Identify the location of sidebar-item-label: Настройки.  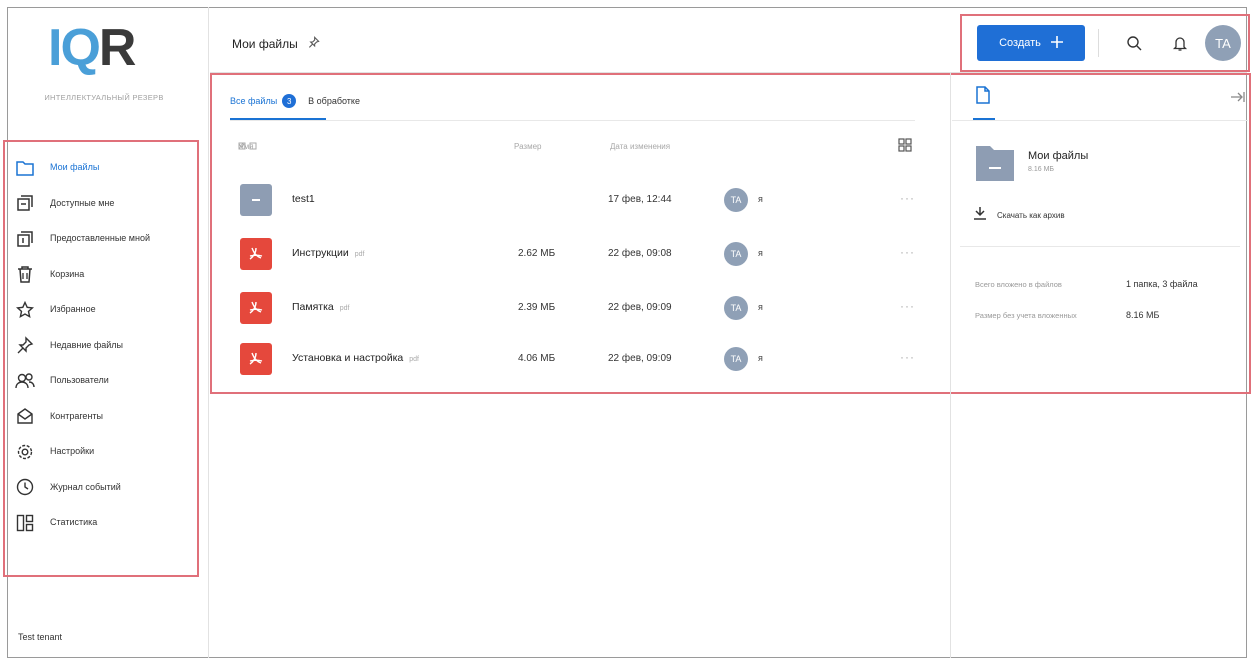
(72, 451).